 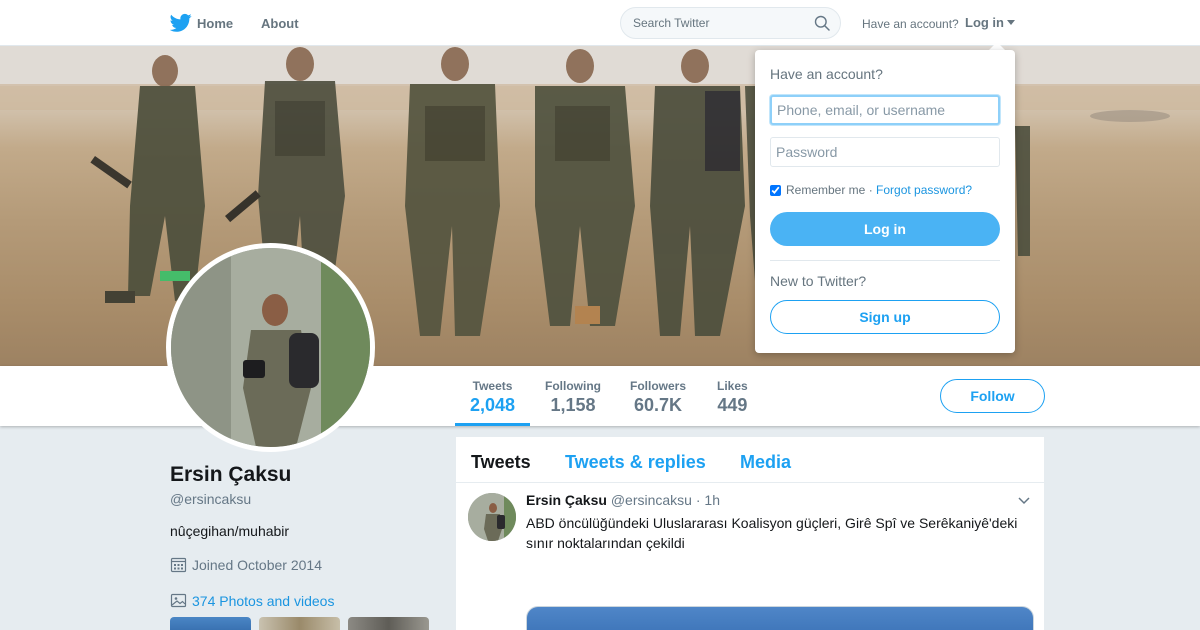 I want to click on tweet-author-name: Ersin Çaksu, so click(x=566, y=500).